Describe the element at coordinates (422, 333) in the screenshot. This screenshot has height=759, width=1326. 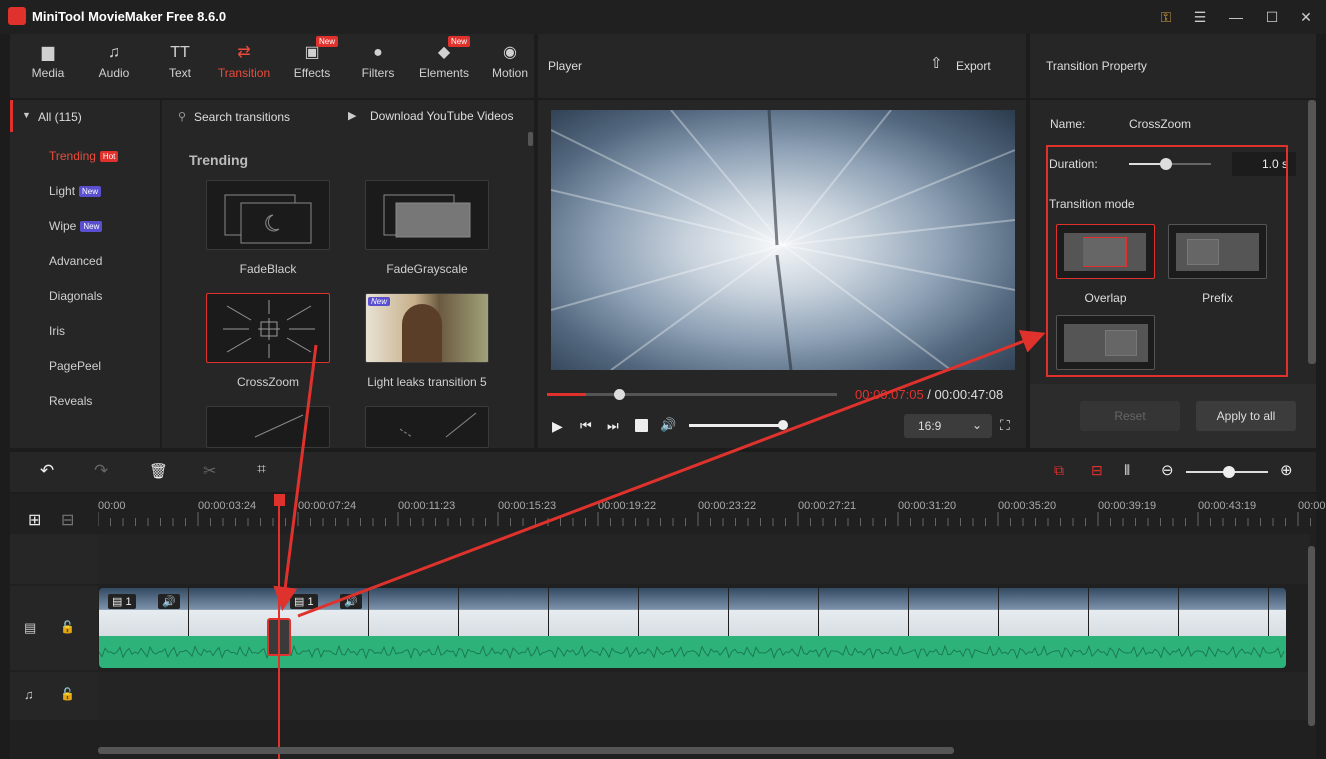
I see `thumbnail-person-figure` at that location.